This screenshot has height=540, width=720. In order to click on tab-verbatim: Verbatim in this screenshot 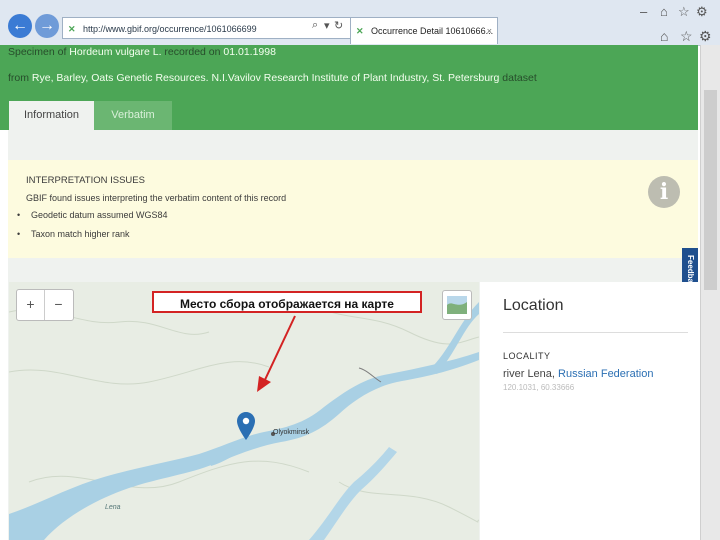, I will do `click(133, 115)`.